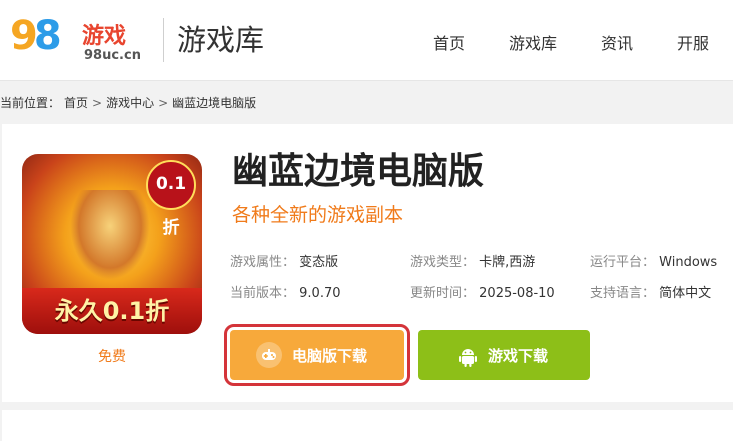 This screenshot has height=441, width=733. I want to click on game-subtitle: 各种全新的游戏副本, so click(318, 215).